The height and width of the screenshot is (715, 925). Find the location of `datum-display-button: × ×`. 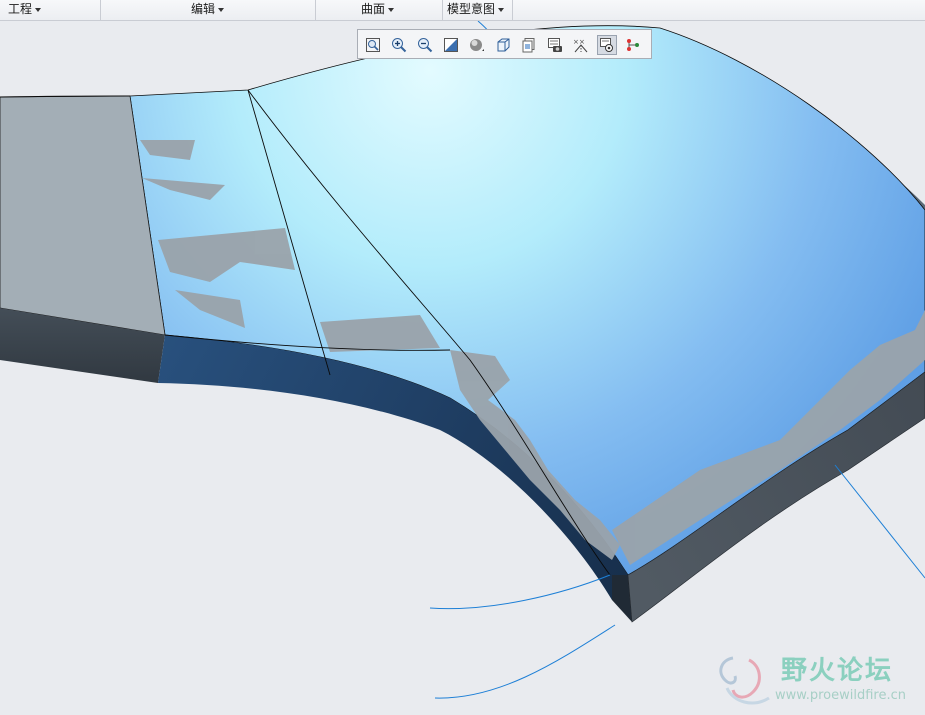

datum-display-button: × × is located at coordinates (581, 45).